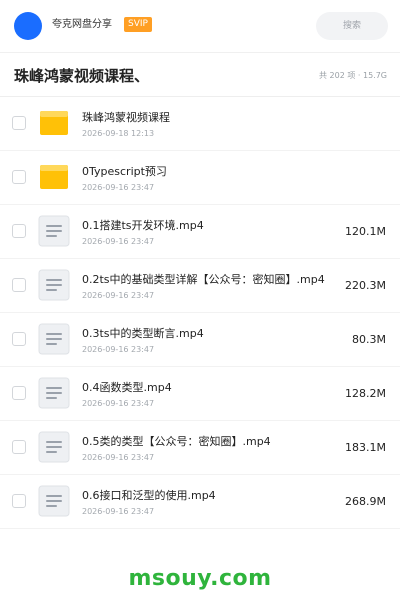 This screenshot has height=600, width=400. I want to click on file-name: 珠峰鸿蒙视频课程, so click(126, 117).